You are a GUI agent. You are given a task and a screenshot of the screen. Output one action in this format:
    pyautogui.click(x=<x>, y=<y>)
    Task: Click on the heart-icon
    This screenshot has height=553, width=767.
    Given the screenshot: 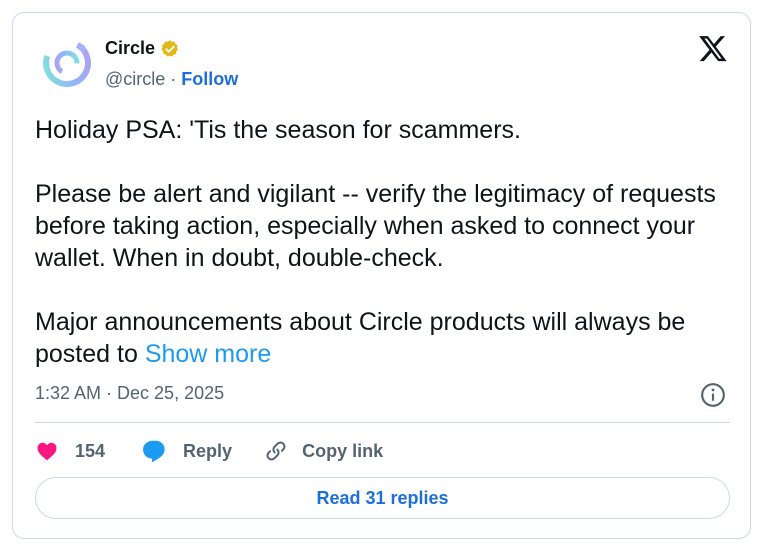 What is the action you would take?
    pyautogui.click(x=47, y=451)
    